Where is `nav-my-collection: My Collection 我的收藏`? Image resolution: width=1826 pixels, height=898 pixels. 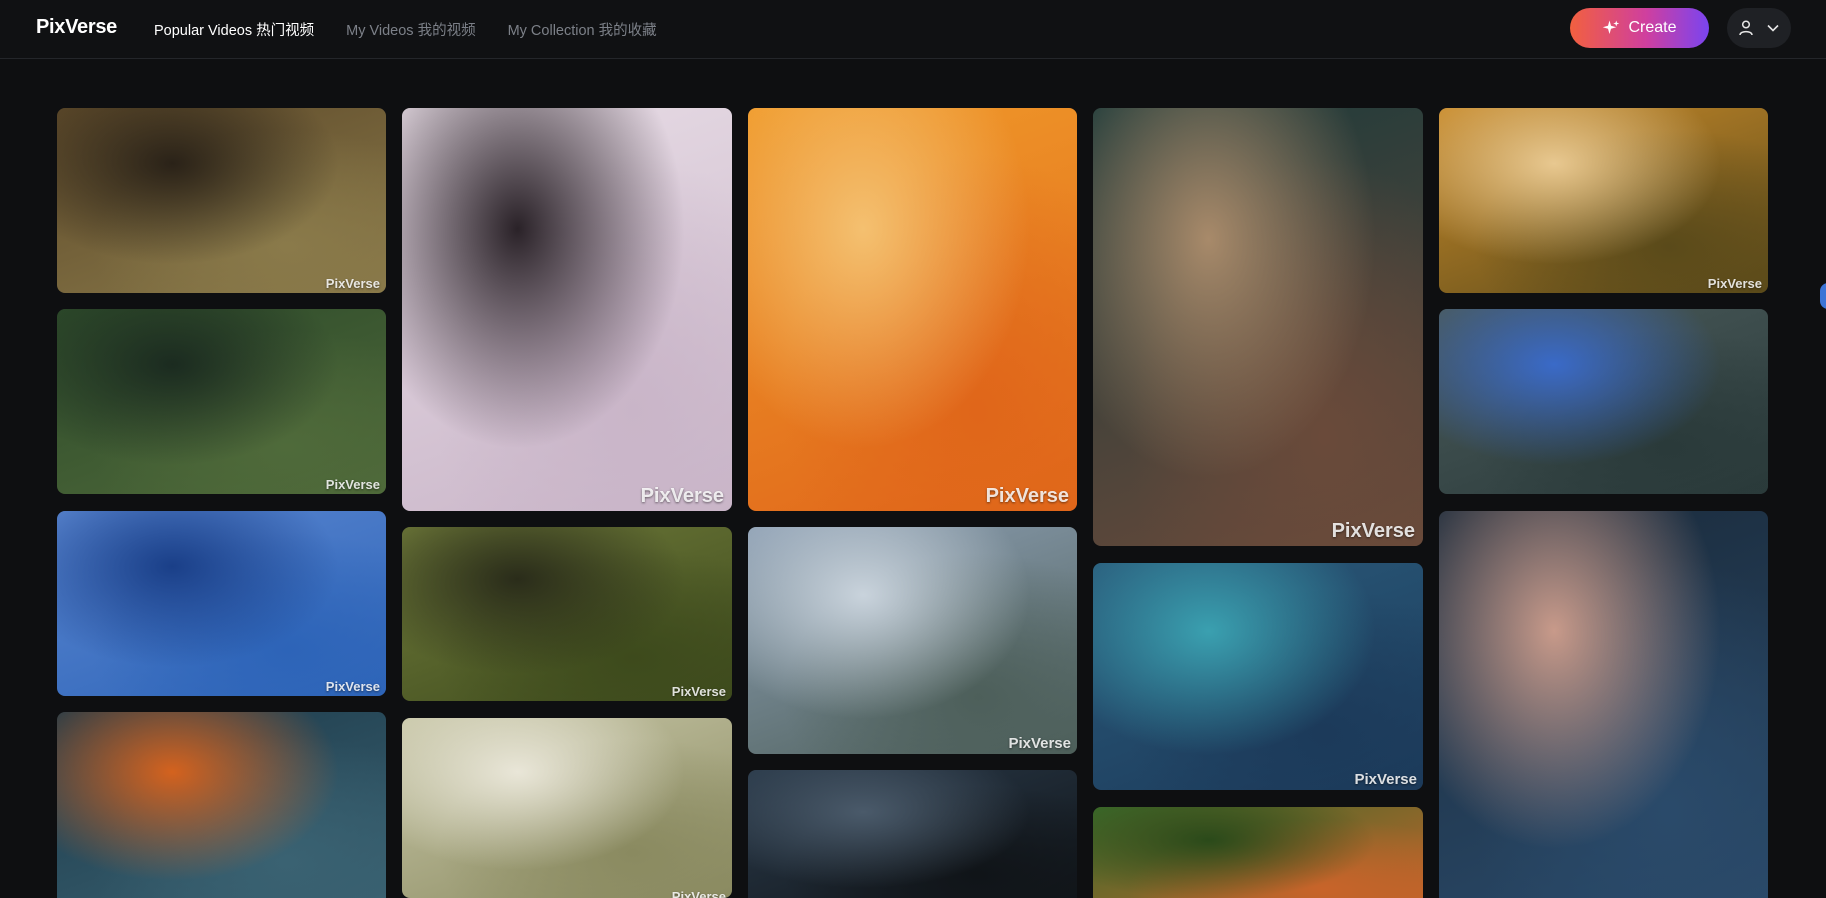 nav-my-collection: My Collection 我的收藏 is located at coordinates (582, 29).